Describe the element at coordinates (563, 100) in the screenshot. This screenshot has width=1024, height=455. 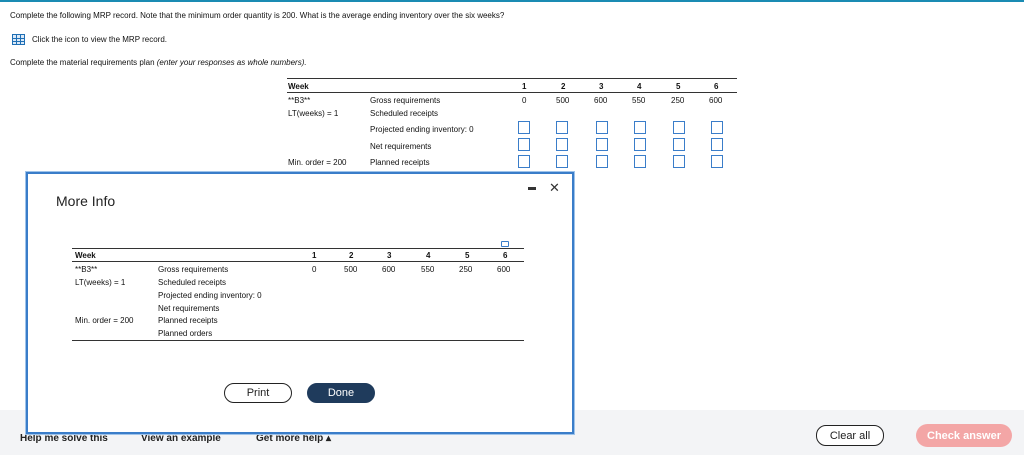
I see `gross-value-2: 500` at that location.